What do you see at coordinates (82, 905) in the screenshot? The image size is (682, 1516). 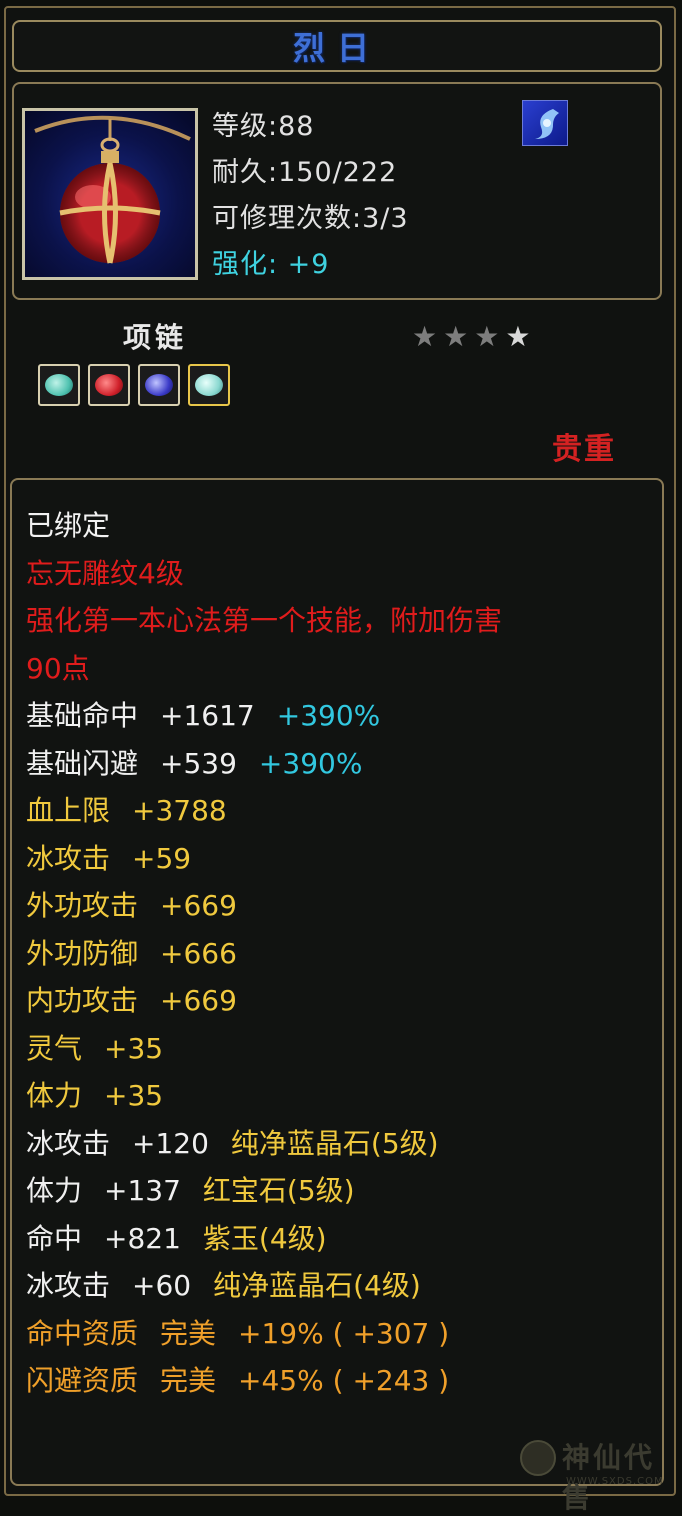 I see `attribute-label: 外功攻击` at bounding box center [82, 905].